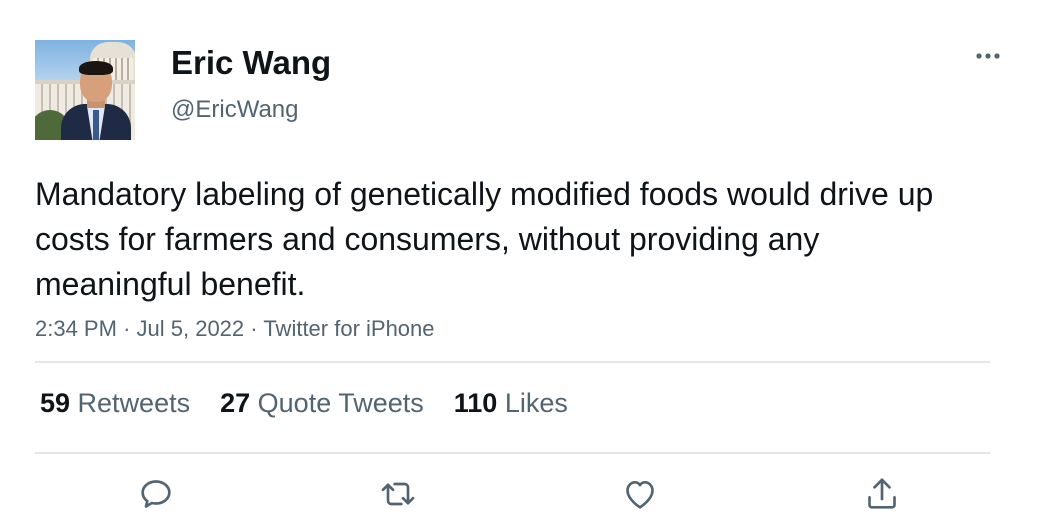  I want to click on share-button, so click(882, 494).